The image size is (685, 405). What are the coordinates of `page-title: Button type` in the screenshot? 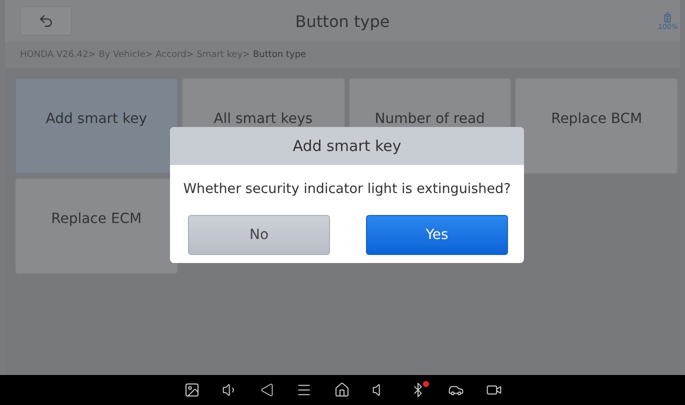 It's located at (342, 21).